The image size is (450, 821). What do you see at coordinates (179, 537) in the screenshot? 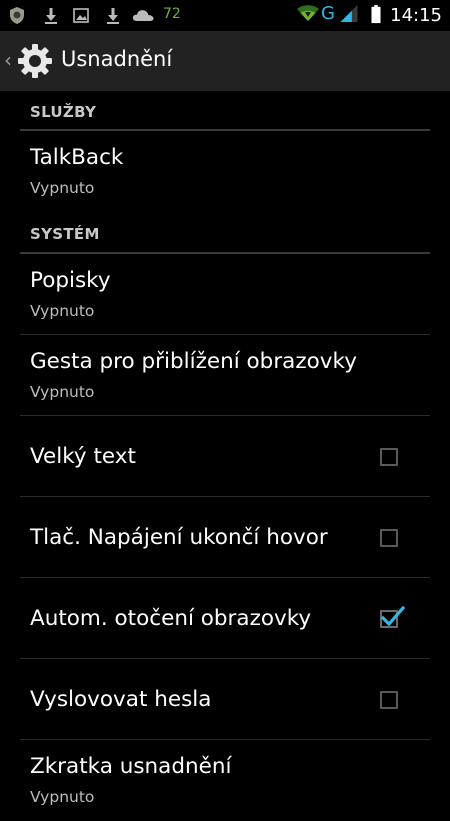
I see `setting-title: Tlač. Napájení ukončí hovor` at bounding box center [179, 537].